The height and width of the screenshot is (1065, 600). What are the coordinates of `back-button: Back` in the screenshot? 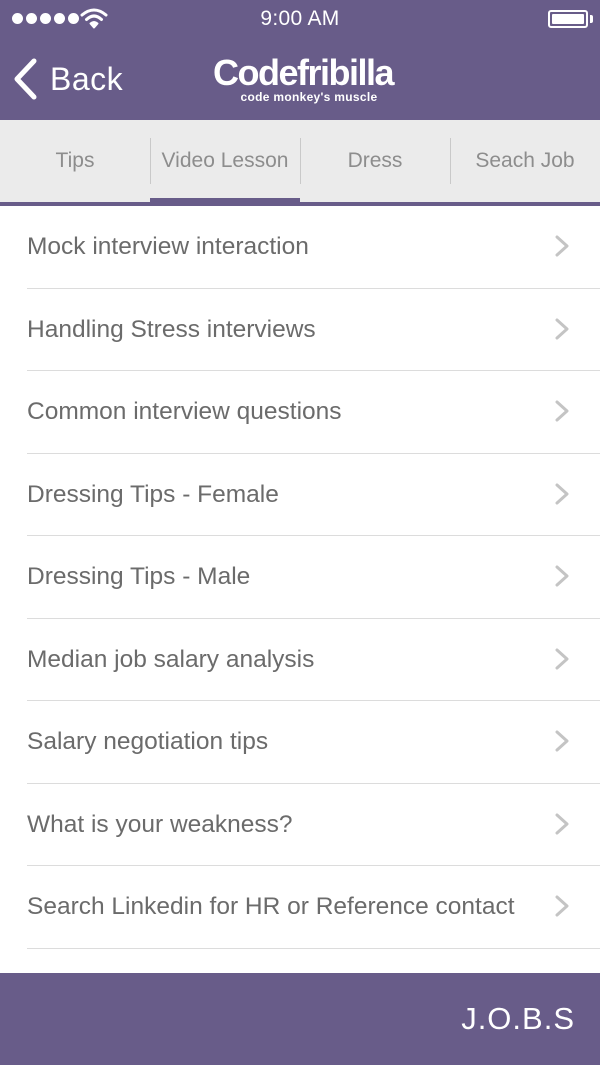 It's located at (66, 79).